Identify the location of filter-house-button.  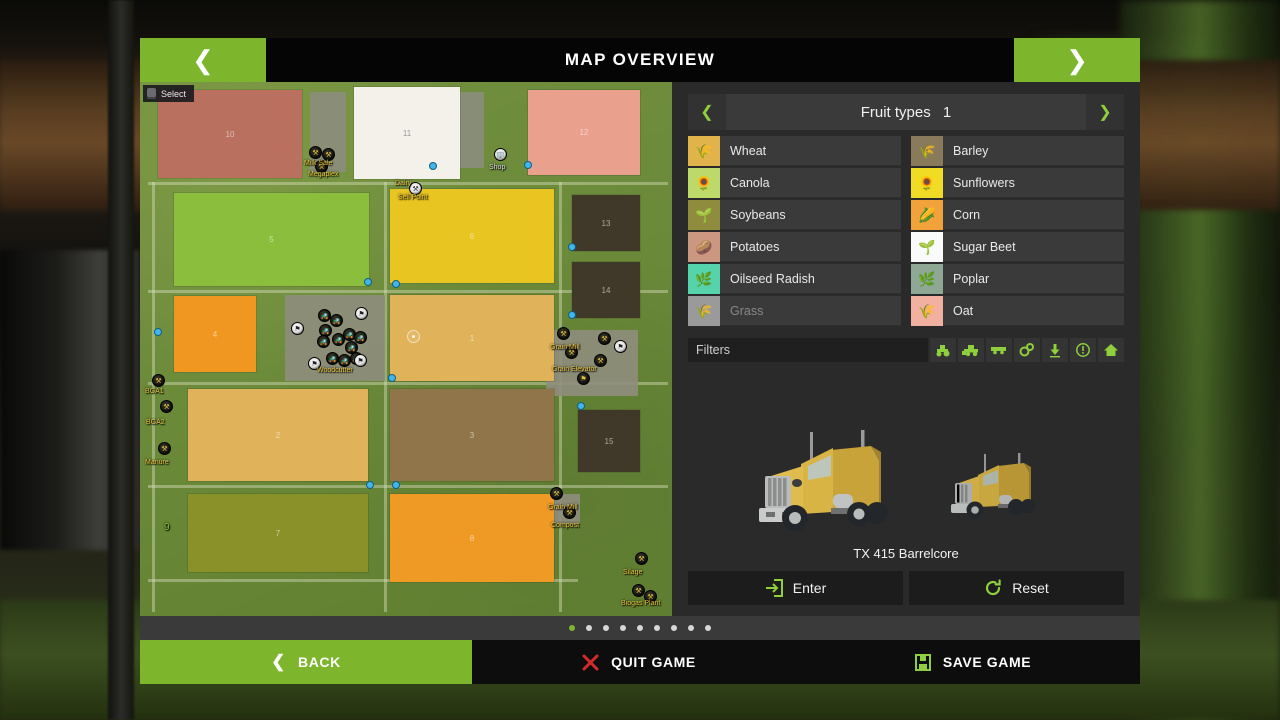
(1111, 350).